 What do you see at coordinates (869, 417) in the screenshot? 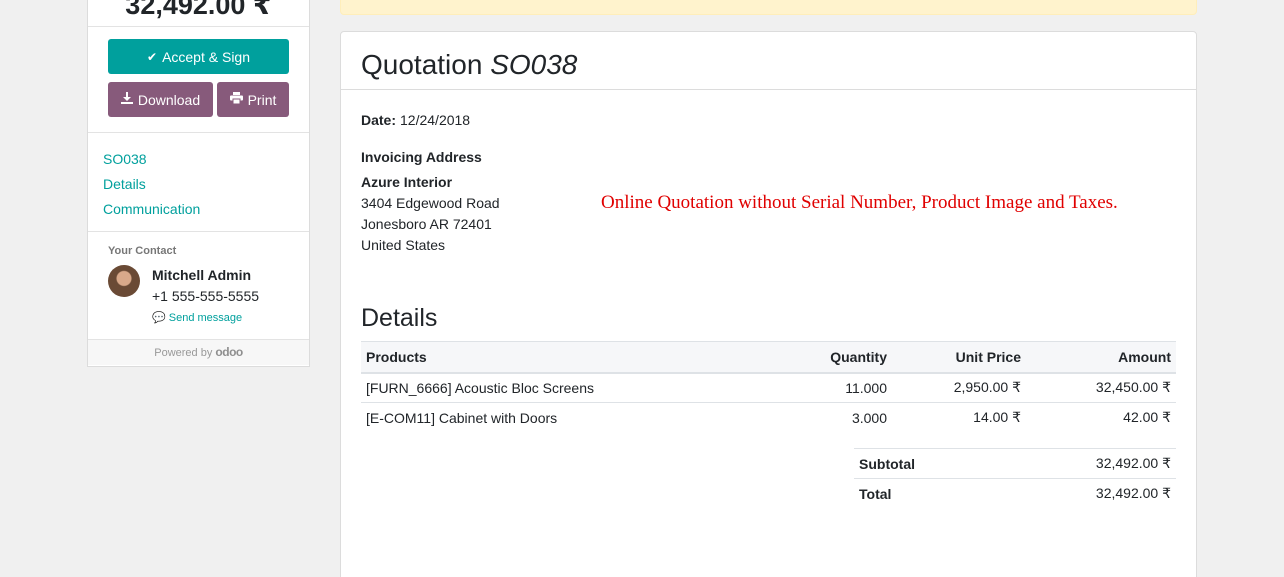
I see `product-quantity: 3.000` at bounding box center [869, 417].